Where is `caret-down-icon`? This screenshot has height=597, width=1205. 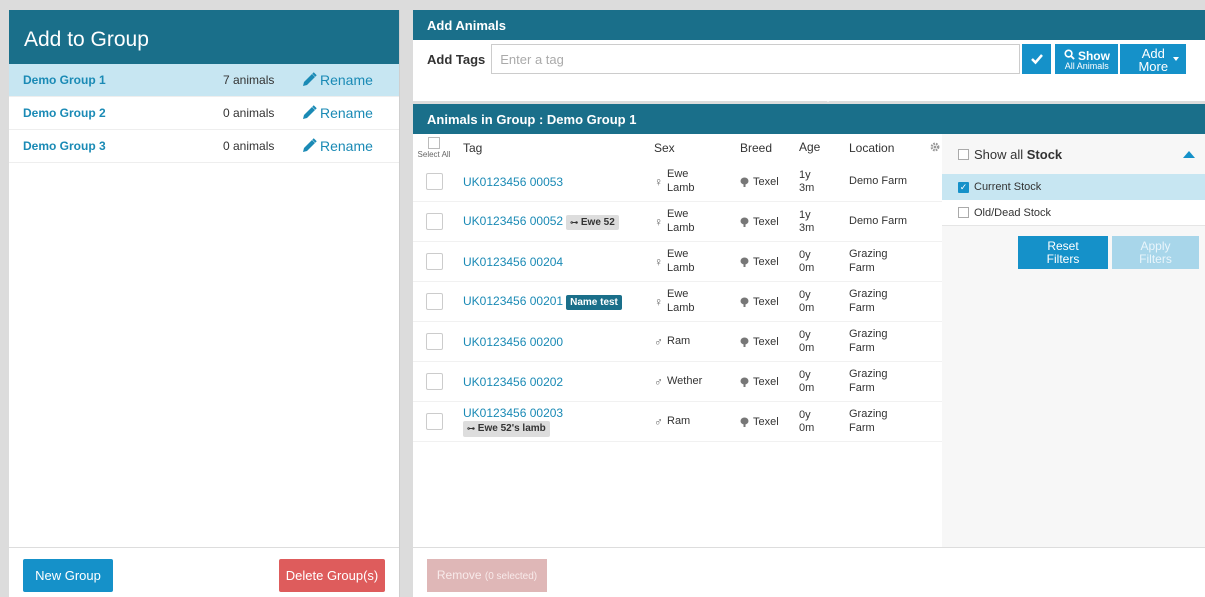 caret-down-icon is located at coordinates (1176, 59).